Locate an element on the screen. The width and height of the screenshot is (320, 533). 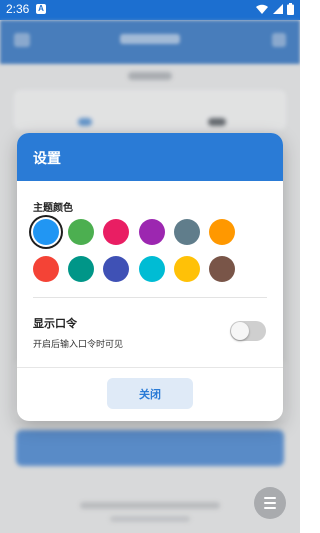
footer-divider is located at coordinates (150, 367).